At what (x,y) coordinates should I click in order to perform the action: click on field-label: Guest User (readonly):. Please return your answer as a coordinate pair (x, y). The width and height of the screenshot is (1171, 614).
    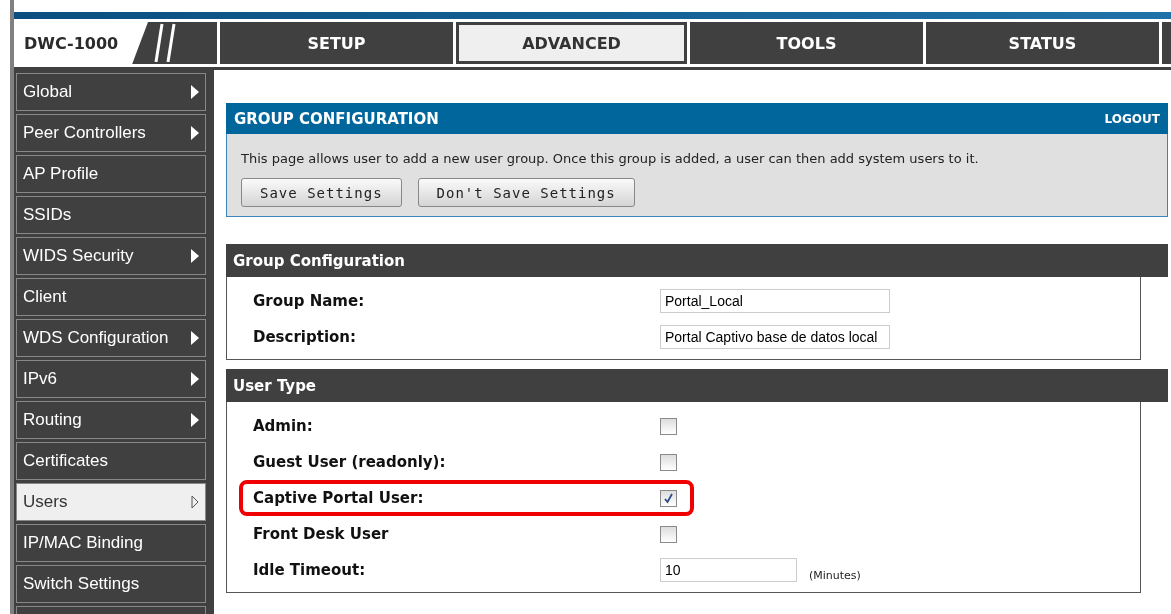
    Looking at the image, I should click on (349, 462).